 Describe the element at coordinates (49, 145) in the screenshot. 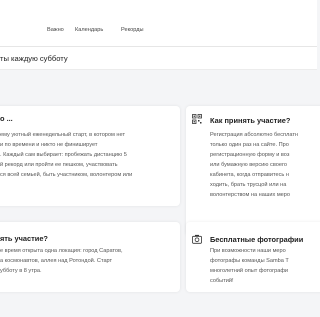

I see `text-line: и по времени и никто не финиширует` at that location.